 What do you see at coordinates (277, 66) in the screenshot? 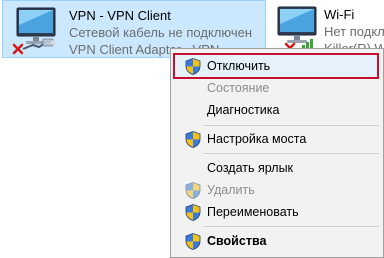
I see `menu-item-disconnect: Отключить` at bounding box center [277, 66].